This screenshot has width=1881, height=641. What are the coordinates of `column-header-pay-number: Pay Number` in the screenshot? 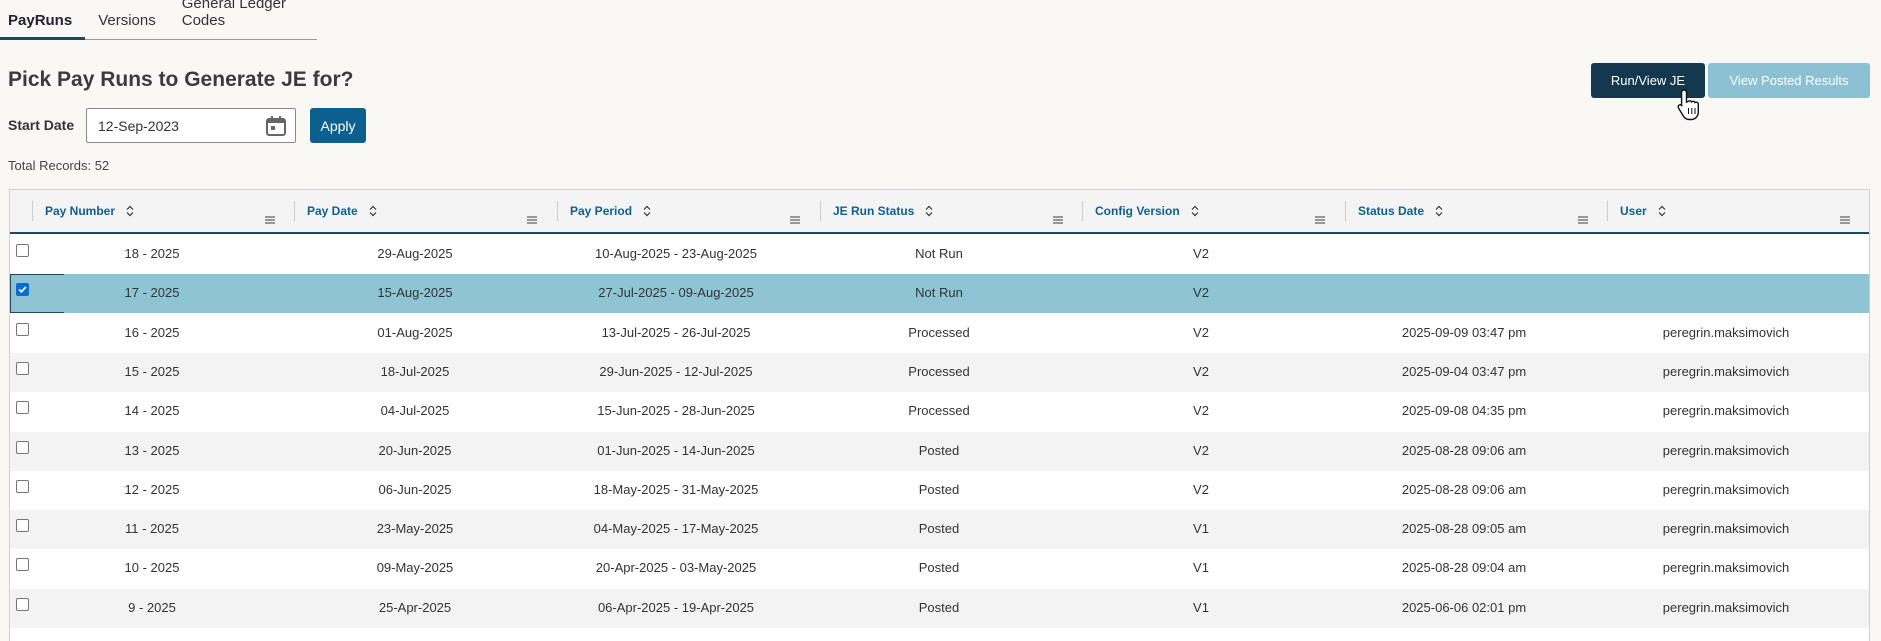 It's located at (163, 211).